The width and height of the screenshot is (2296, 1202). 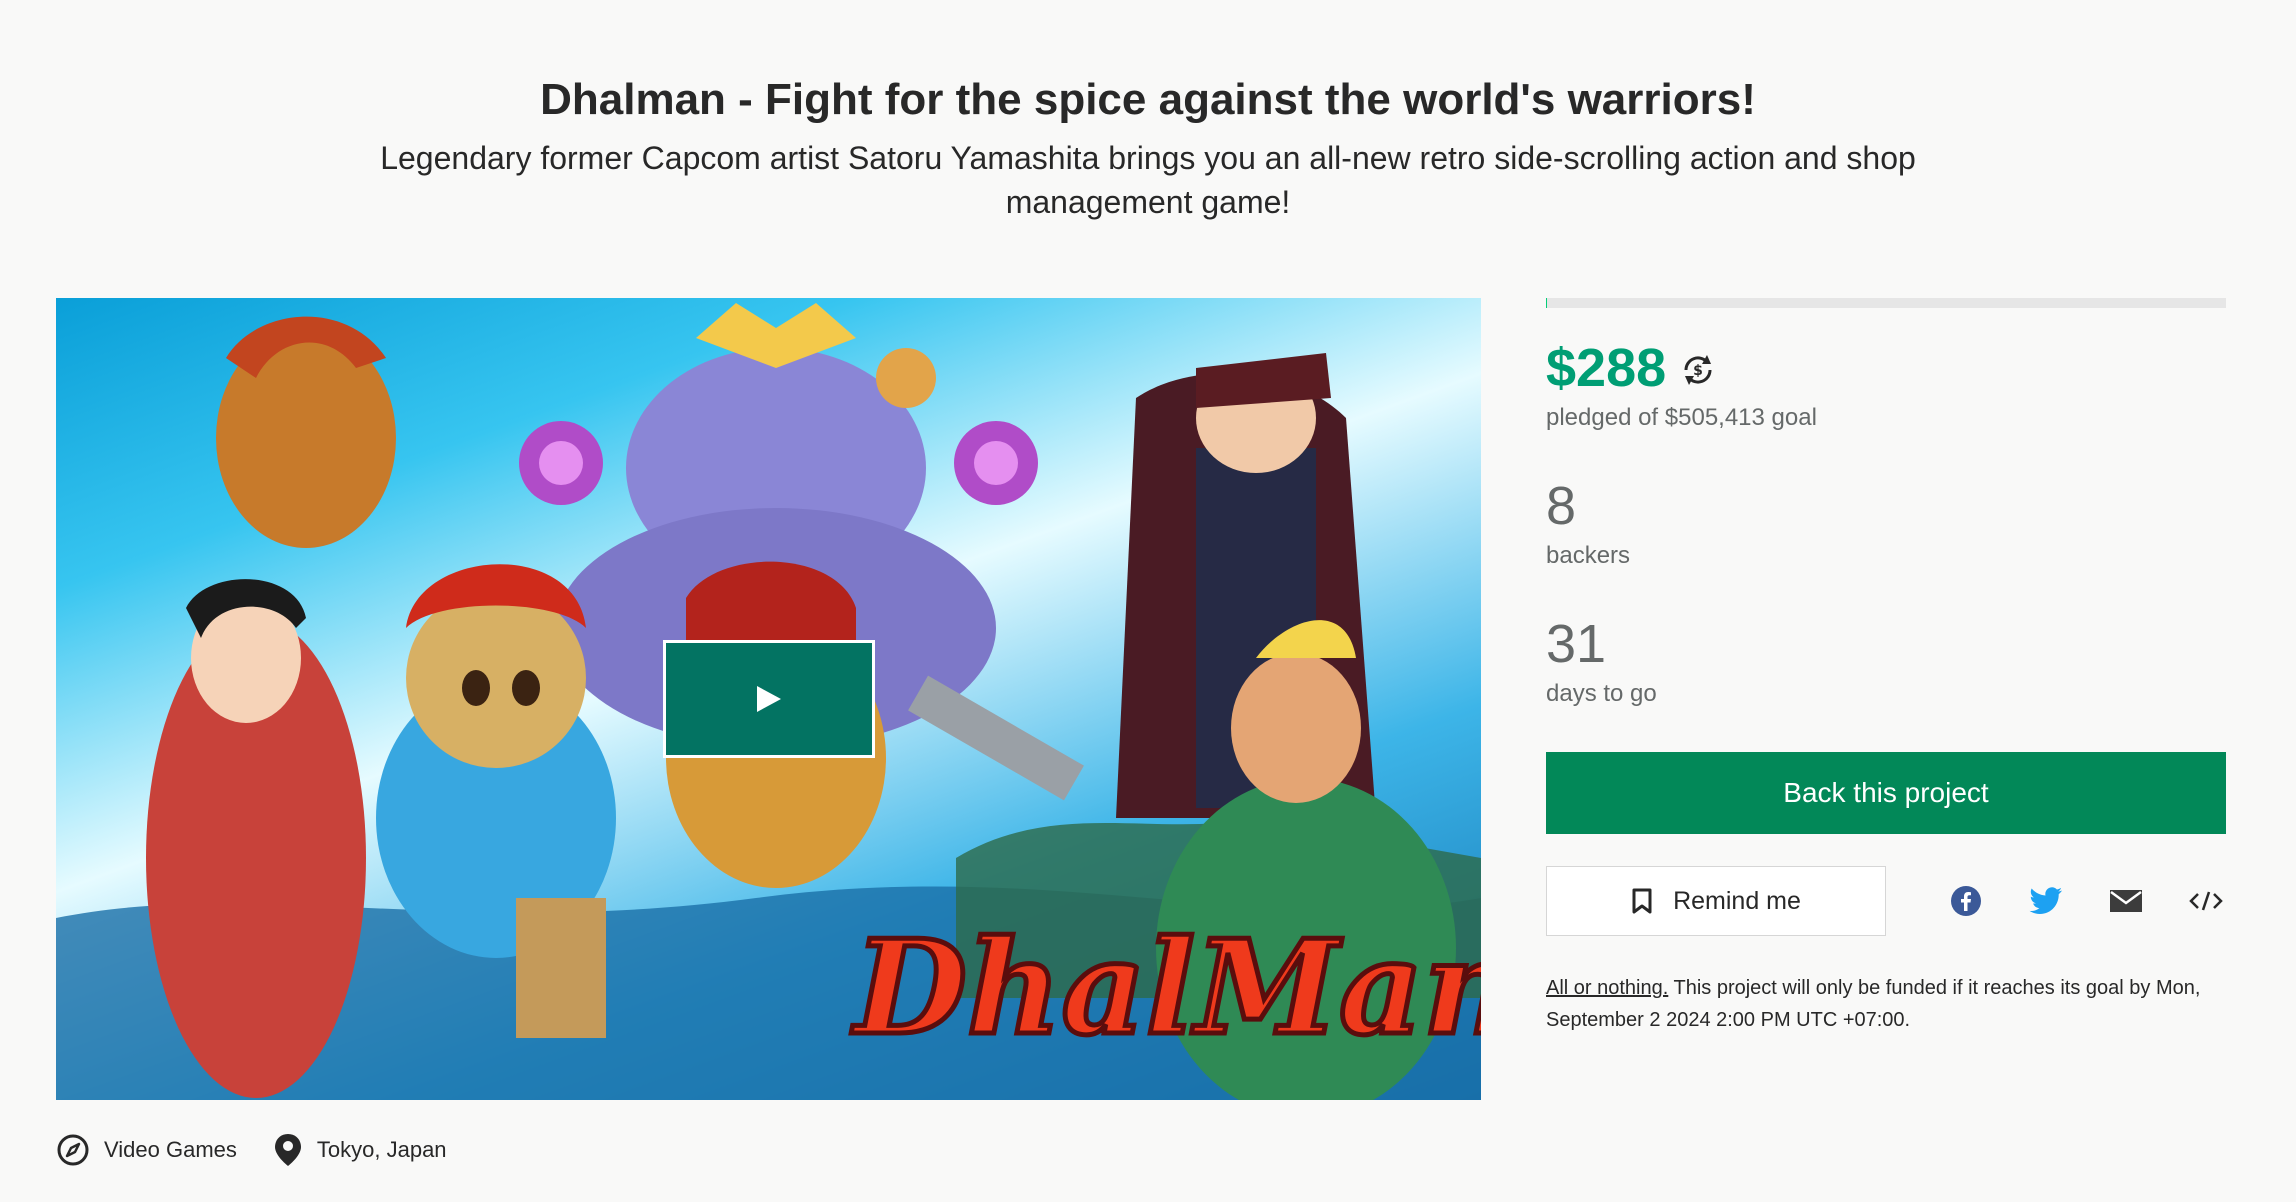 I want to click on location-tag: Tokyo, Japan, so click(x=360, y=1150).